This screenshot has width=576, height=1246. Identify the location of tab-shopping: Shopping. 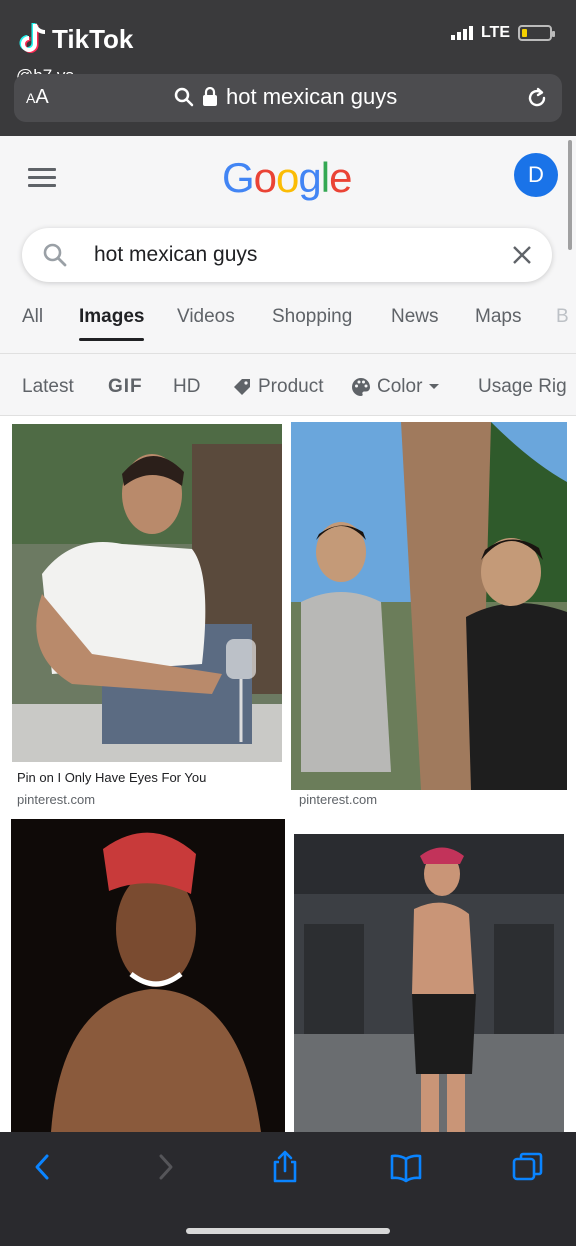
(312, 317).